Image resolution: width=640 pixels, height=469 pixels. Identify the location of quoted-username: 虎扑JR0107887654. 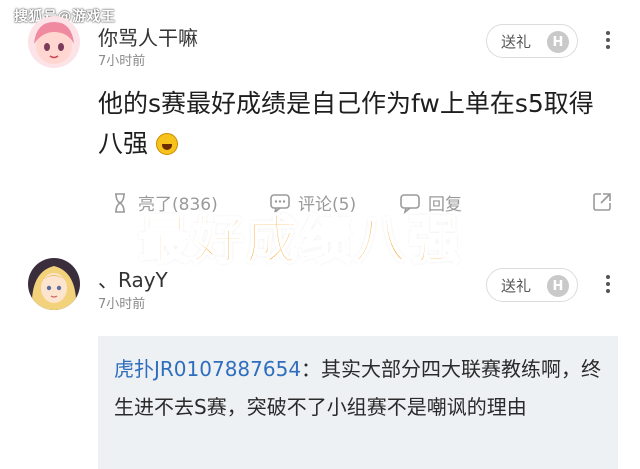
(207, 369).